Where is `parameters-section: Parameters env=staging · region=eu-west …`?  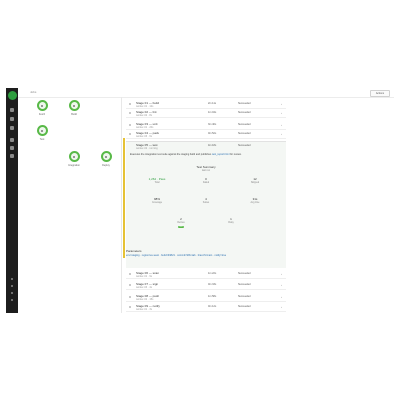 parameters-section: Parameters env=staging · region=eu-west … is located at coordinates (206, 258).